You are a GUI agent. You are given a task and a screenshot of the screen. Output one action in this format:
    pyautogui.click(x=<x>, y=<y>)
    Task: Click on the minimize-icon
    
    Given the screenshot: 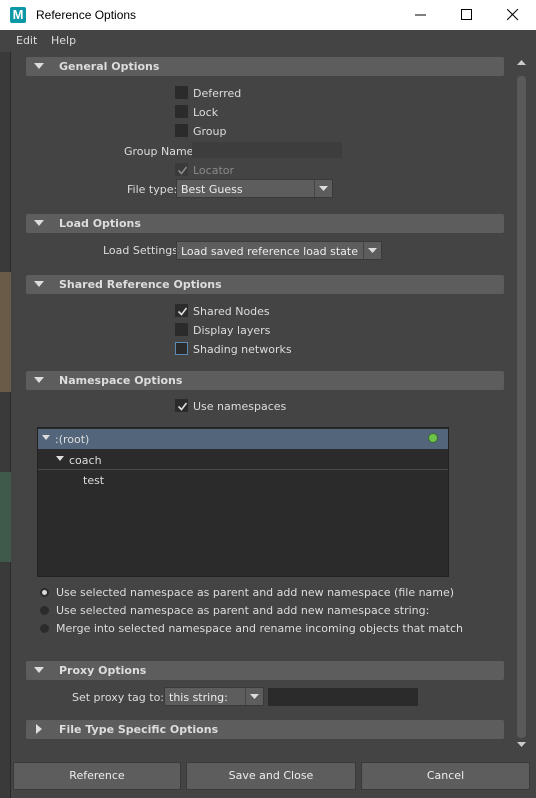 What is the action you would take?
    pyautogui.click(x=420, y=15)
    